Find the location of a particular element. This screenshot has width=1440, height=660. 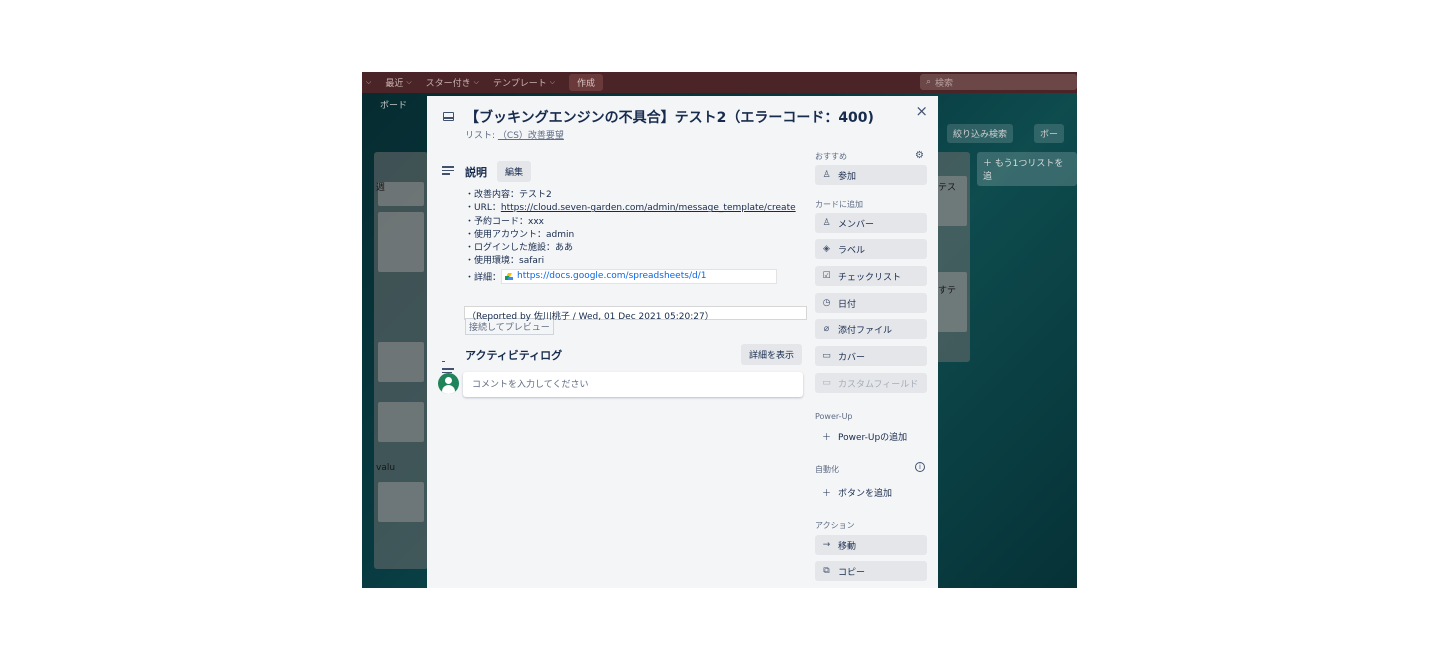

paperclip-icon: ⌀ is located at coordinates (826, 329).